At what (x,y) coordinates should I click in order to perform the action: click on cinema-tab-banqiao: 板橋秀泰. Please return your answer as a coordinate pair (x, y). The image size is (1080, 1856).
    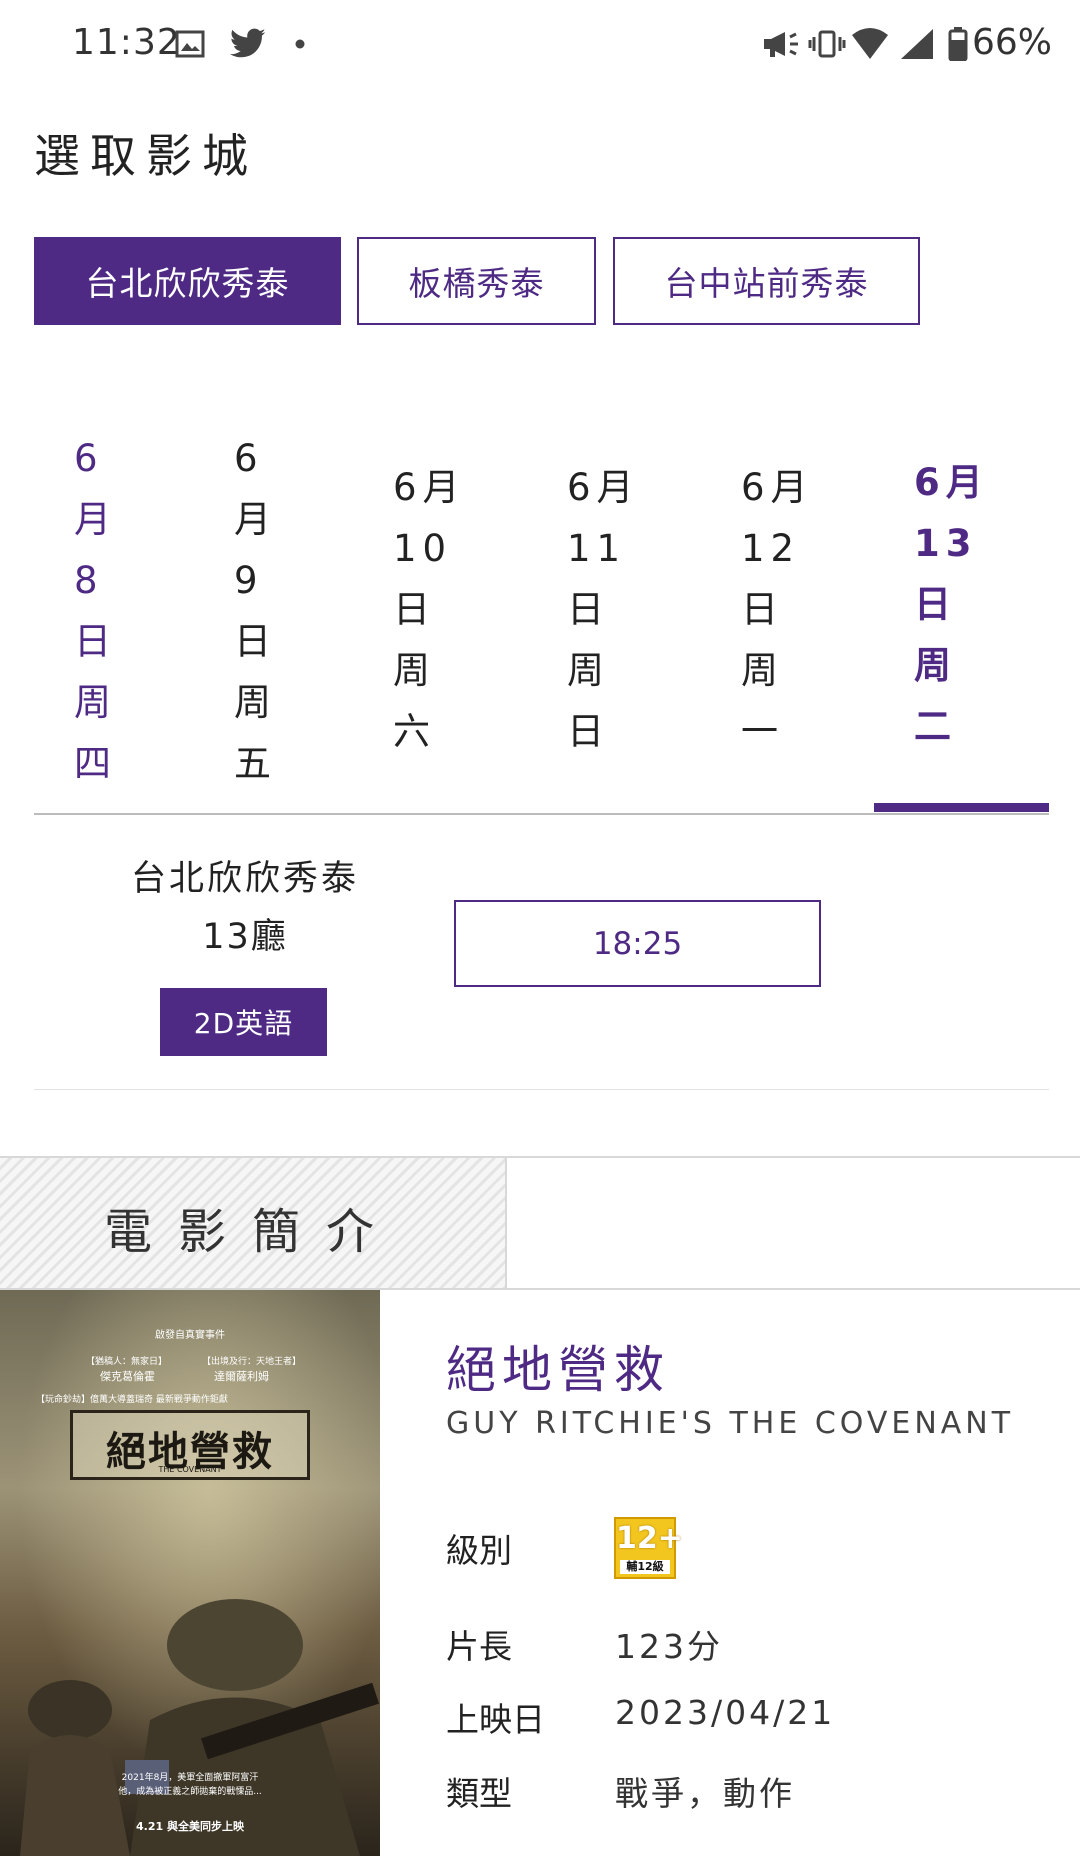
    Looking at the image, I should click on (476, 281).